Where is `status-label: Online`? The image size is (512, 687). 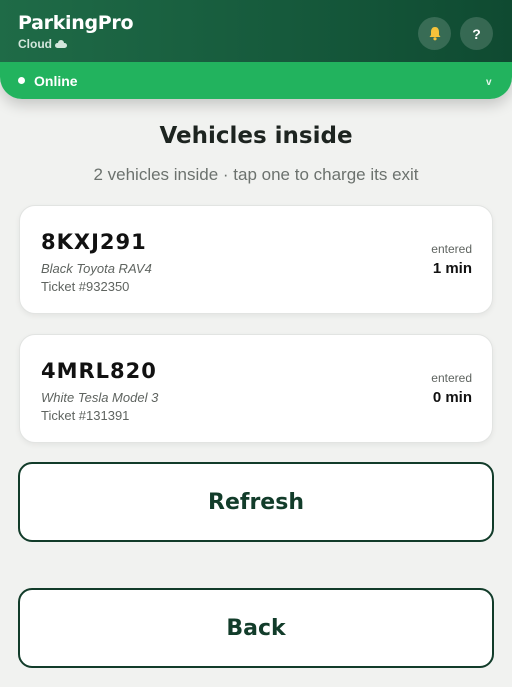
status-label: Online is located at coordinates (56, 81).